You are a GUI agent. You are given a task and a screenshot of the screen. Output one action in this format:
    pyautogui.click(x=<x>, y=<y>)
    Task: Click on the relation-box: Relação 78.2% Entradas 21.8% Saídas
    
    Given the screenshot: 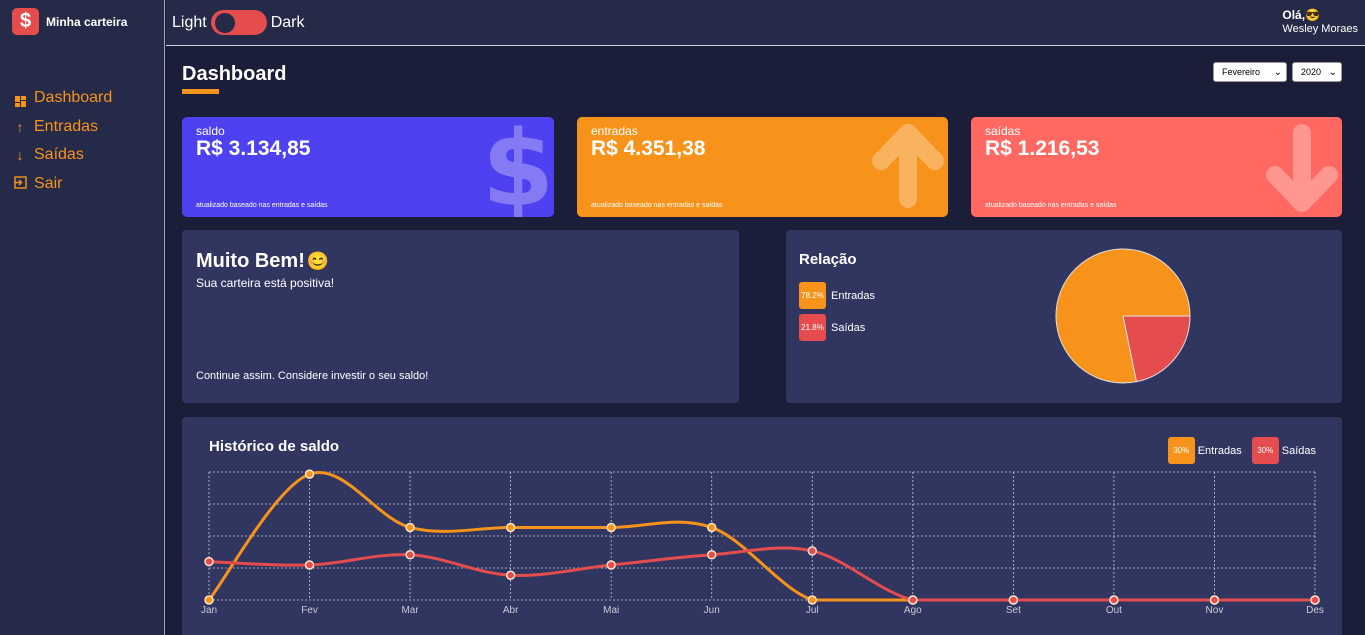 What is the action you would take?
    pyautogui.click(x=1064, y=316)
    